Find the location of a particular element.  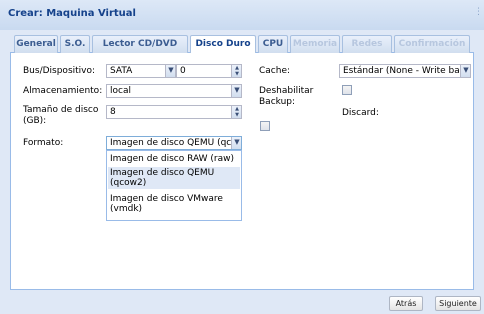

next-button: Siguiente is located at coordinates (458, 303).